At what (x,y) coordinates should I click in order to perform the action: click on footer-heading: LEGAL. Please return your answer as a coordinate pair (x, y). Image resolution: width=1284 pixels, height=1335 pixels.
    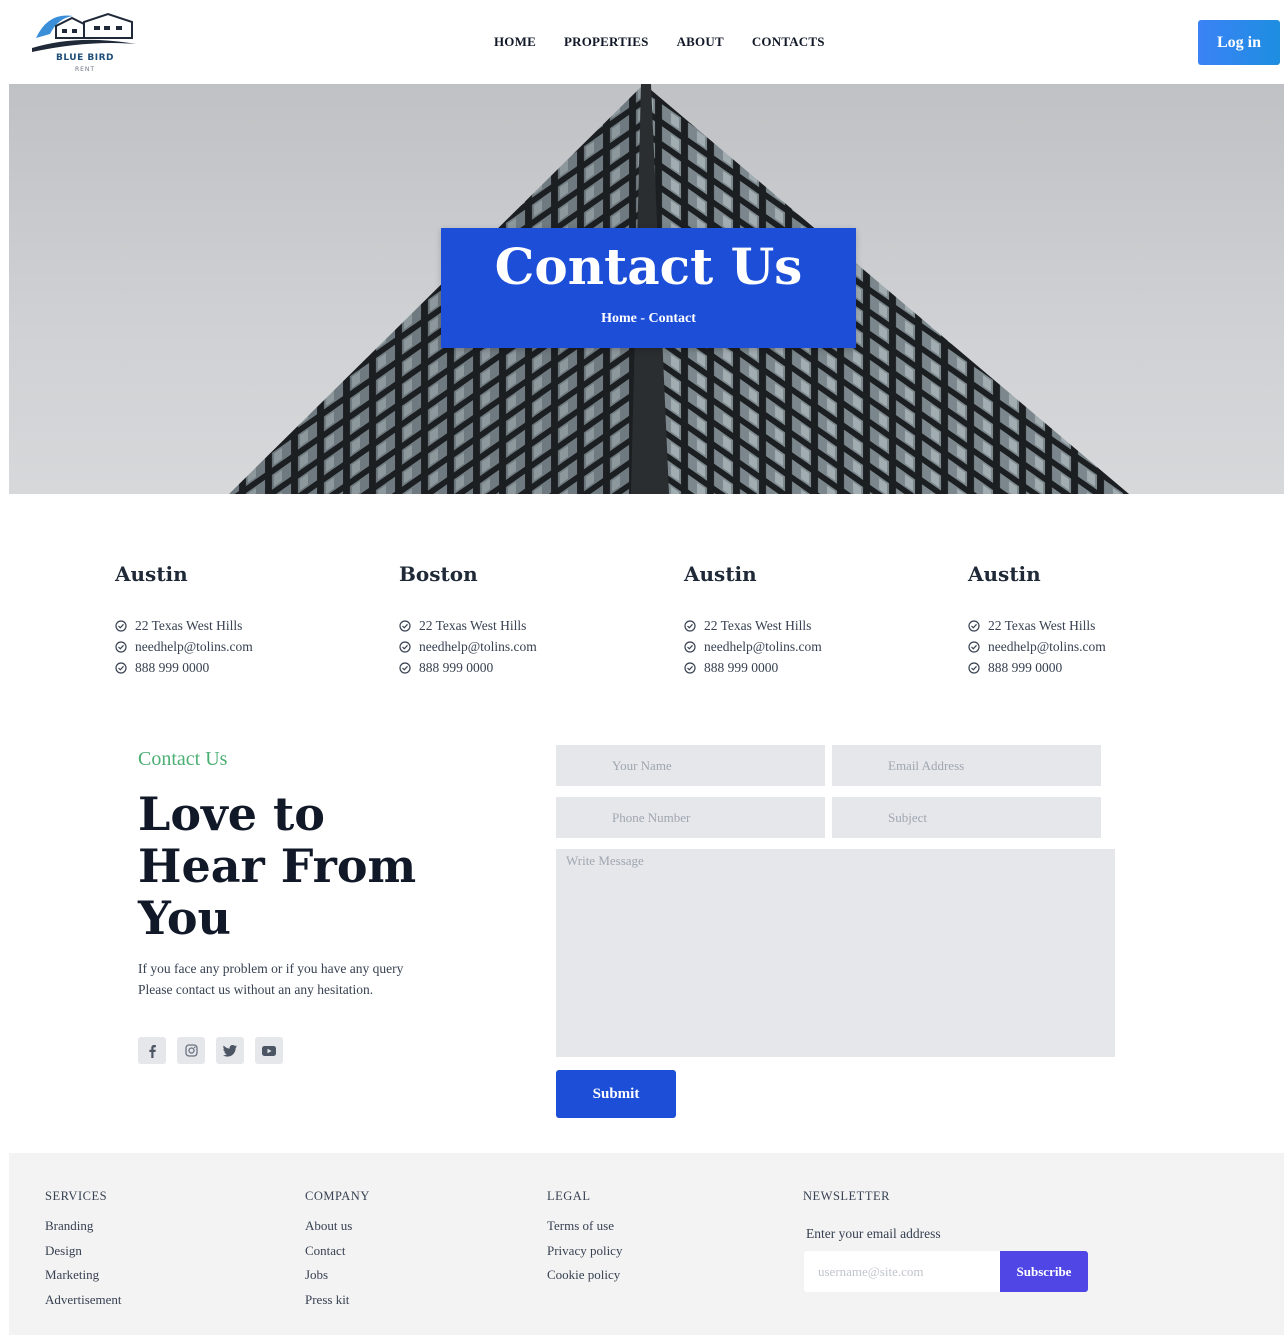
    Looking at the image, I should click on (569, 1196).